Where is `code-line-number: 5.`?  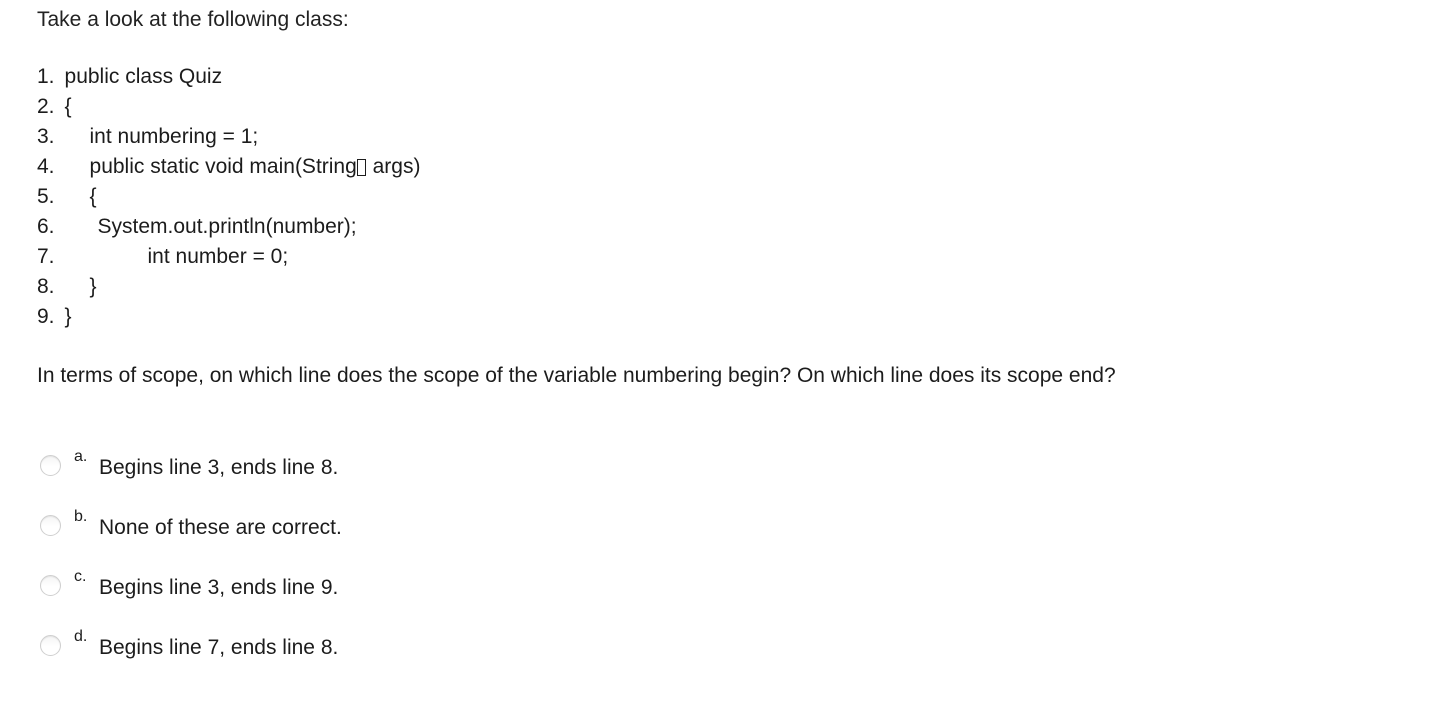 code-line-number: 5. is located at coordinates (46, 196).